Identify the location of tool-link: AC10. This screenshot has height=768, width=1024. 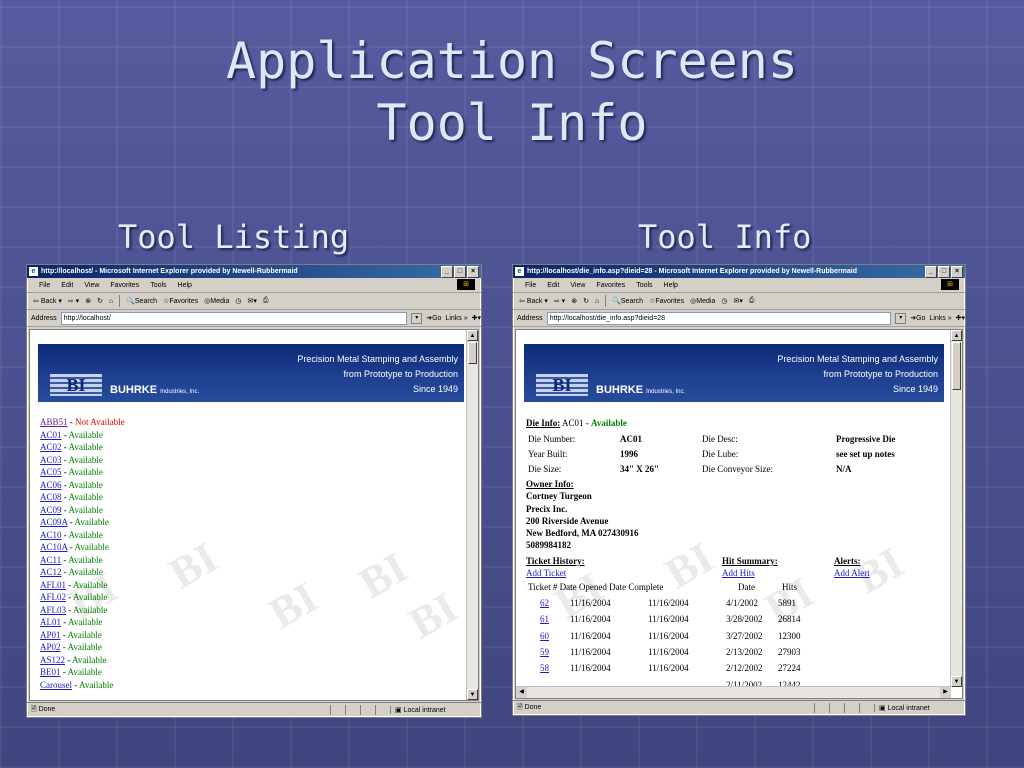
(51, 535).